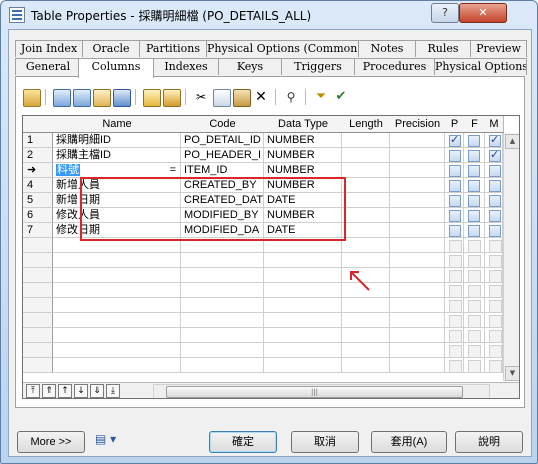 Image resolution: width=538 pixels, height=464 pixels. I want to click on header-precision: Precision, so click(418, 124).